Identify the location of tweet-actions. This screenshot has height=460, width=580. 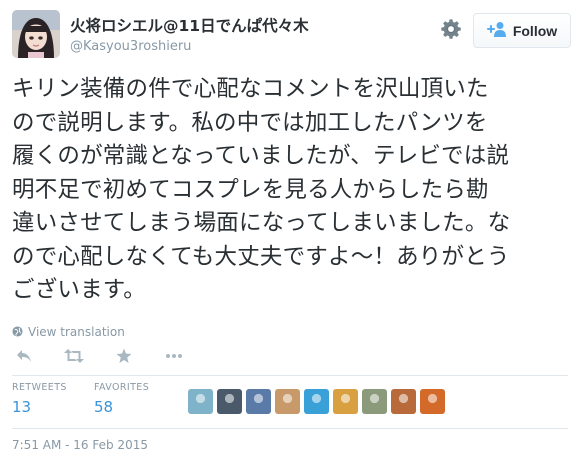
(114, 356).